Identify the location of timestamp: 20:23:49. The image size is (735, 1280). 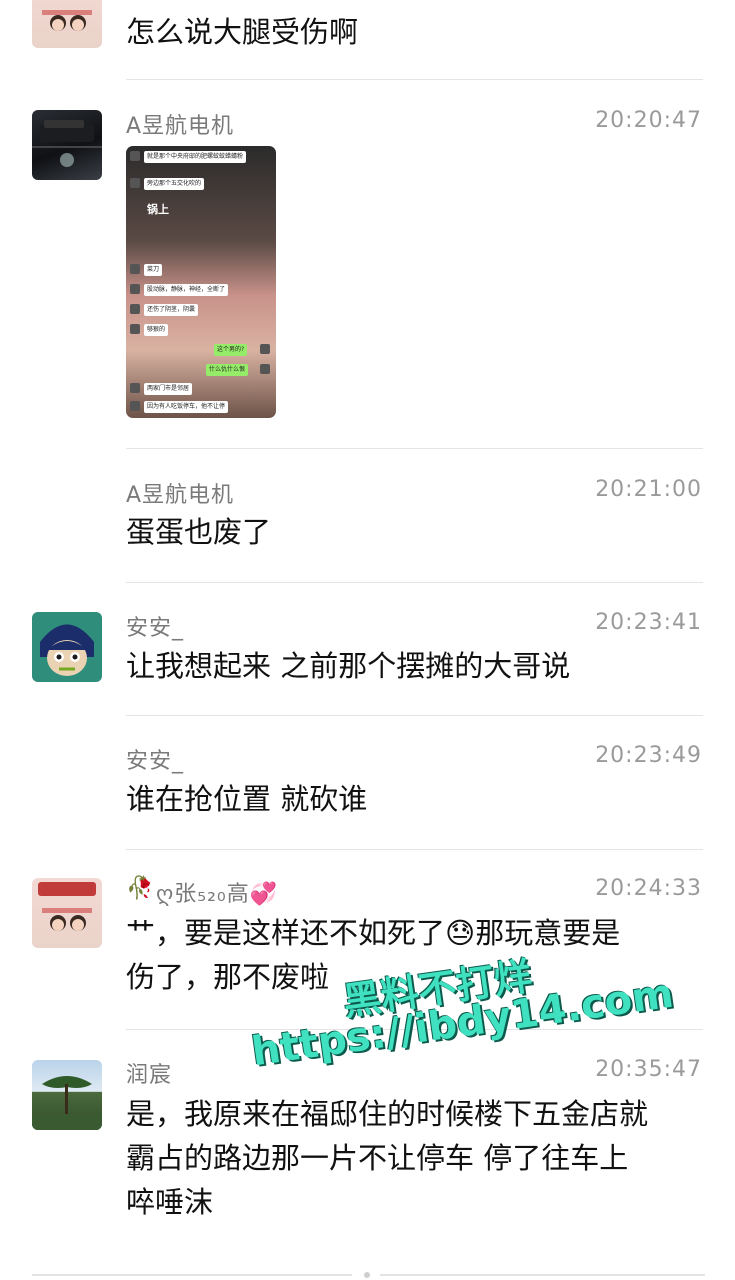
(648, 755).